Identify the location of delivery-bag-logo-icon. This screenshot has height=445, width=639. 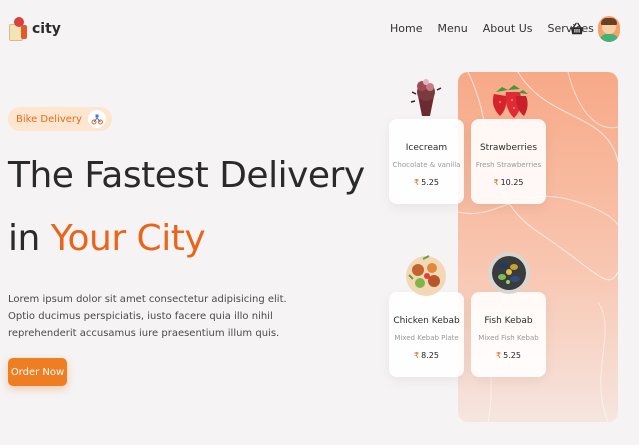
(18, 29).